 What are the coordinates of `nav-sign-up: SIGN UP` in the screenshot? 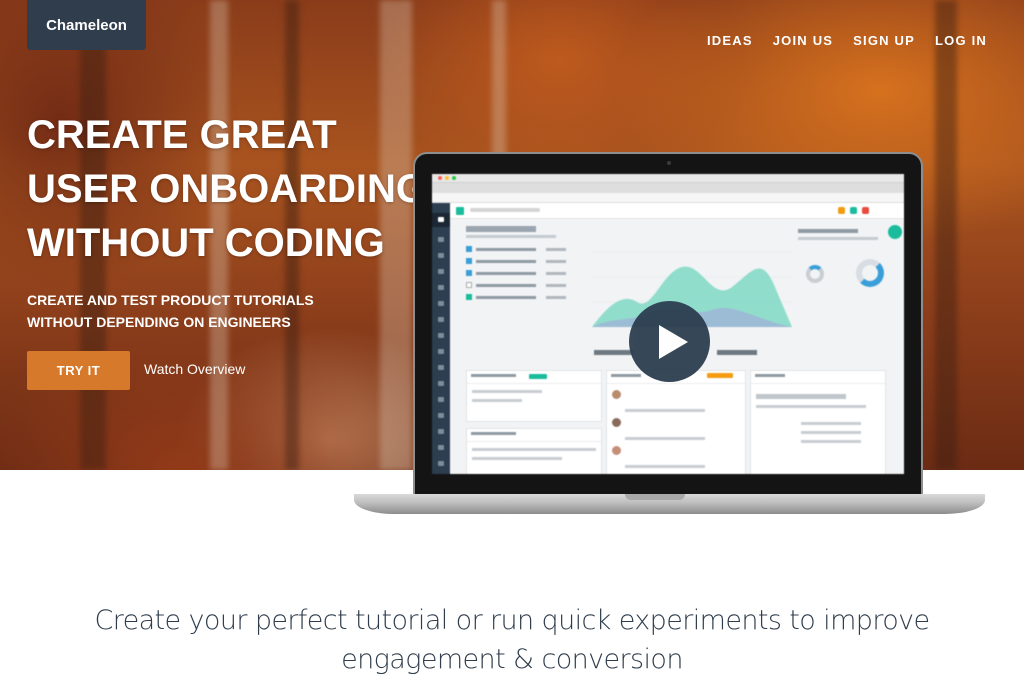 It's located at (884, 40).